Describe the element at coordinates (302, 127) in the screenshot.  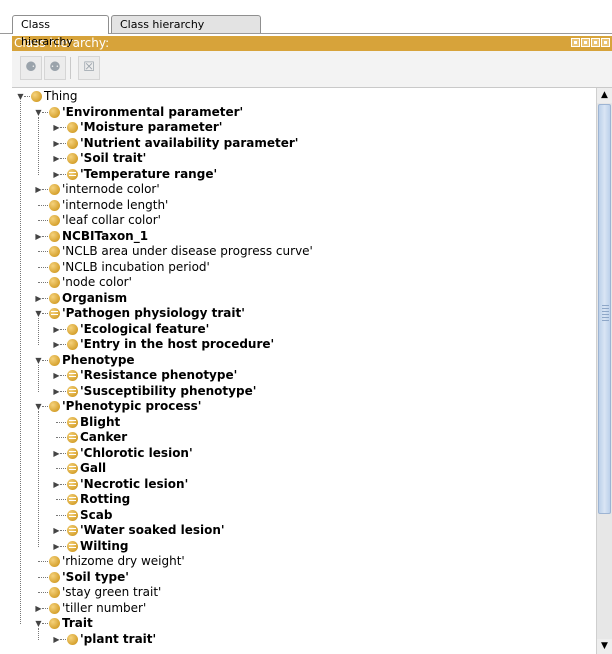
I see `tree-node: ▶ 'Moisture parameter'` at that location.